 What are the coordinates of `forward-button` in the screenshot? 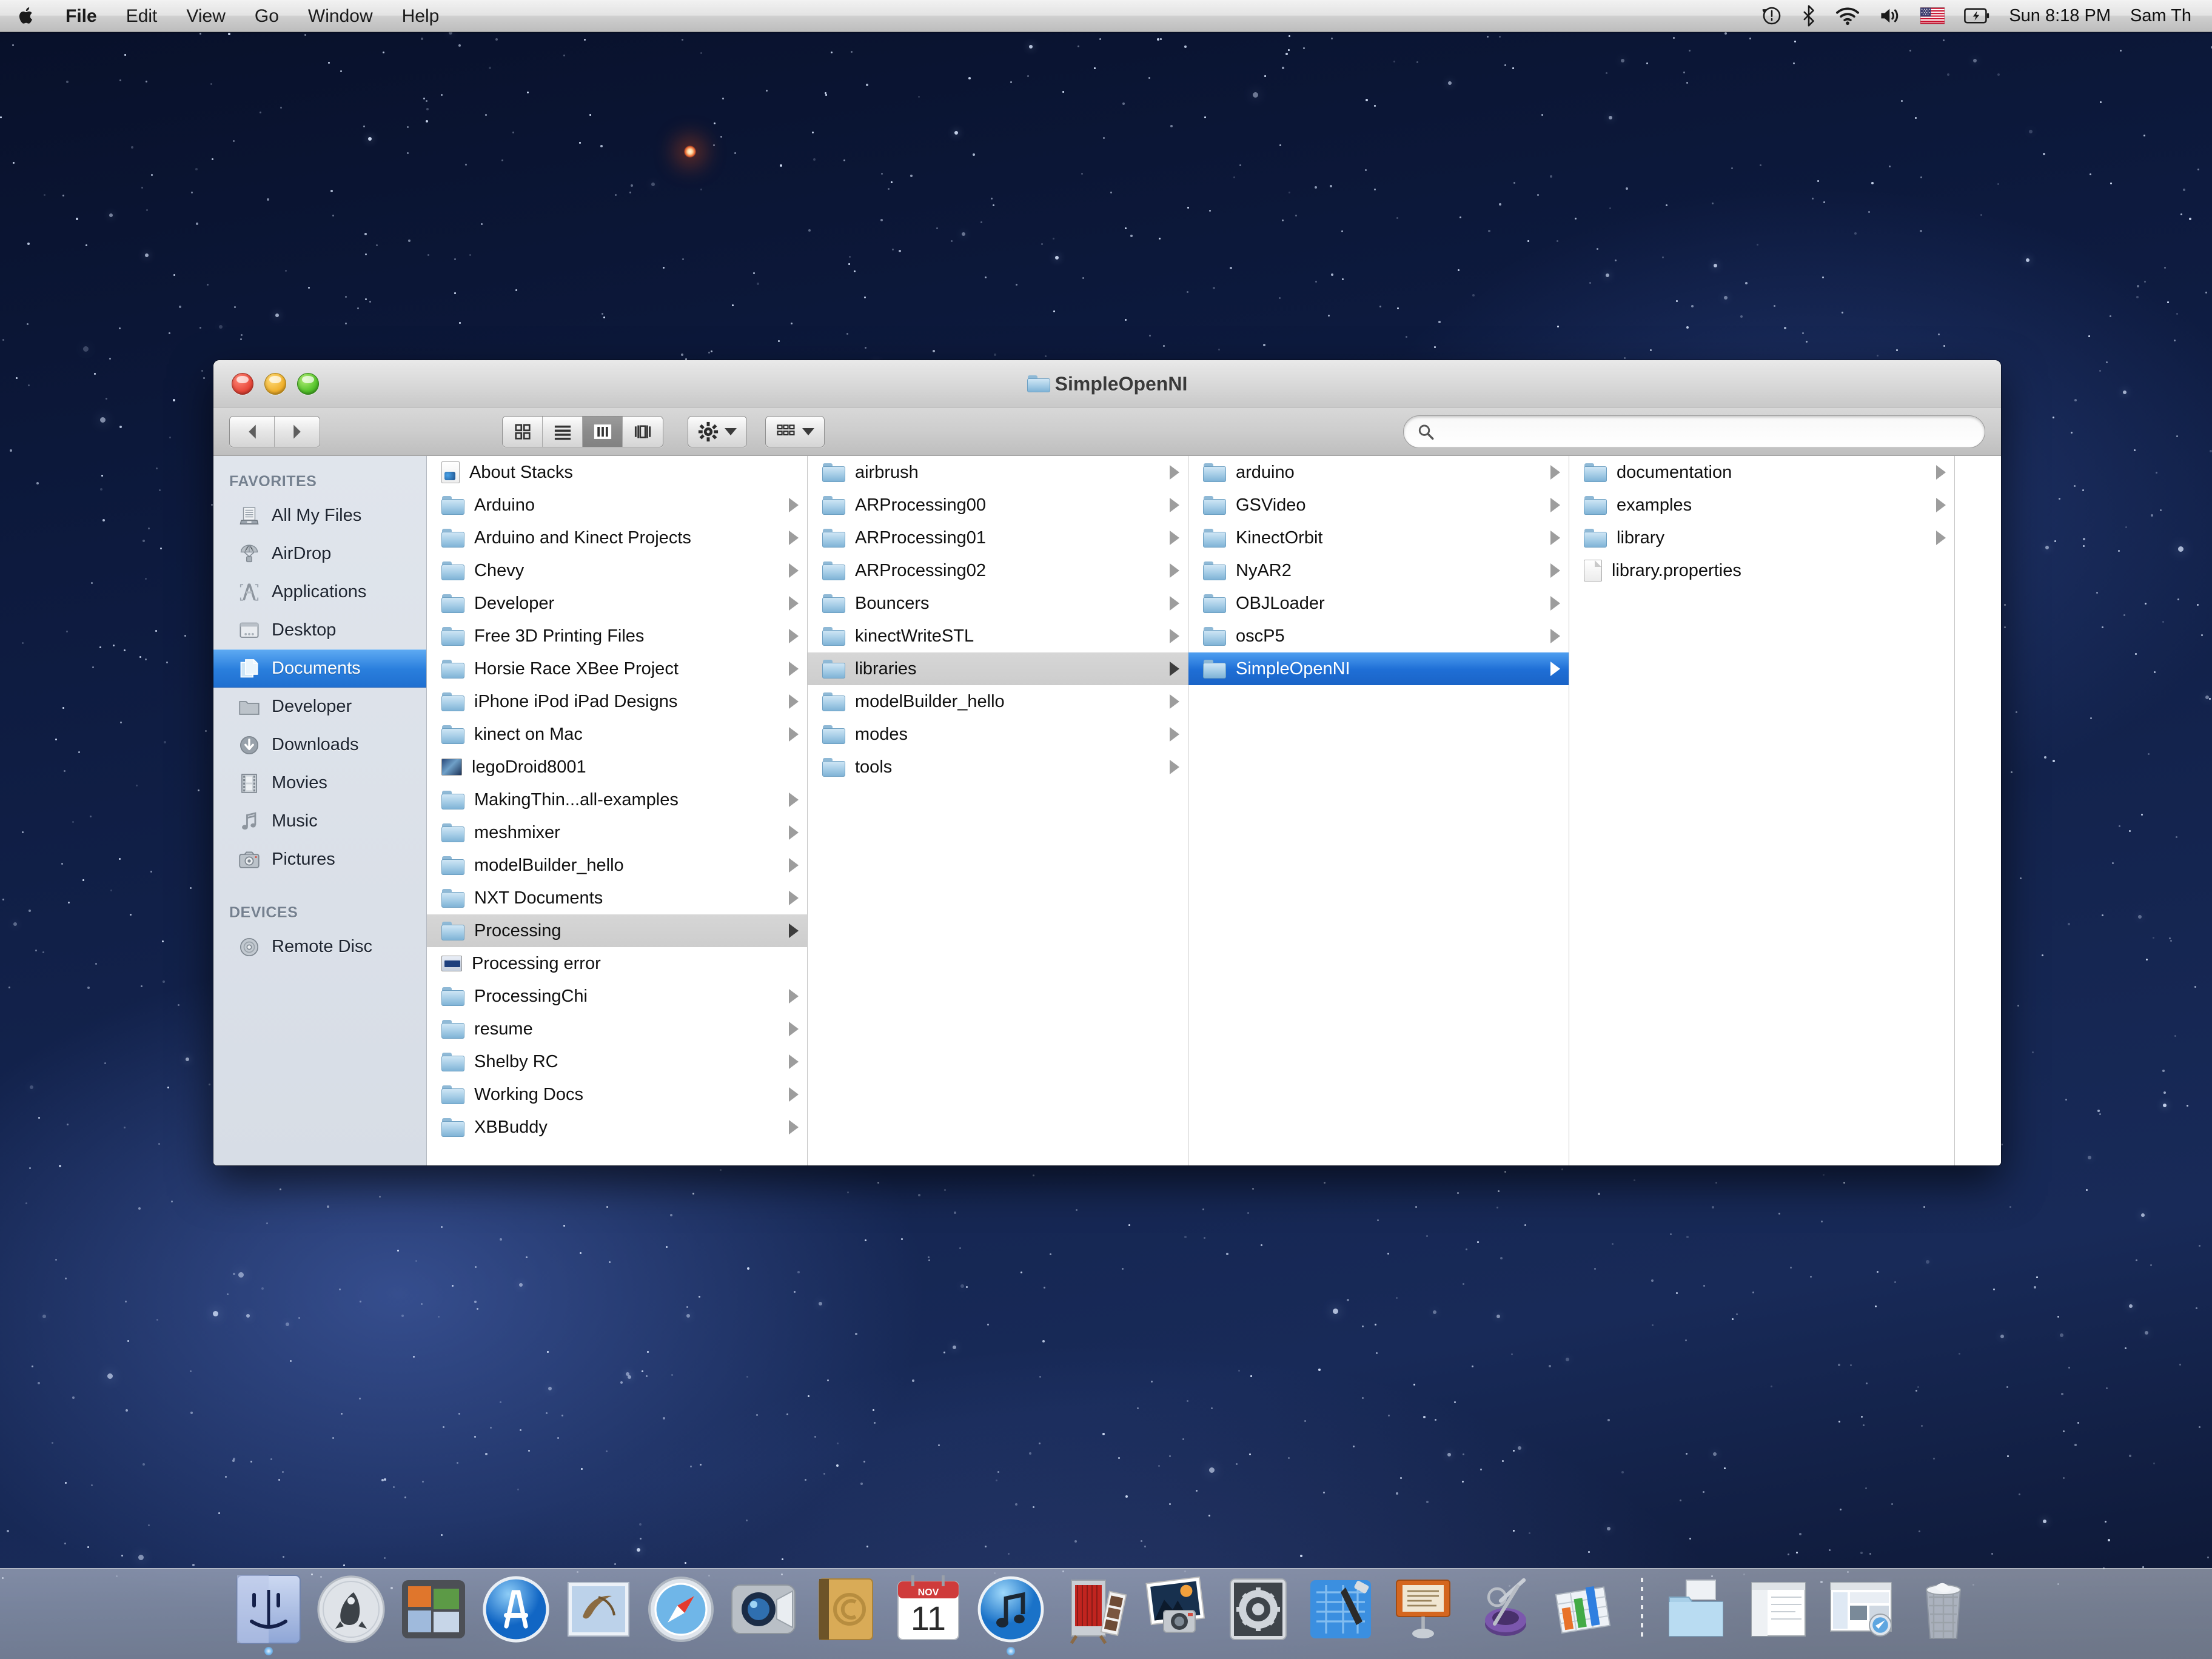 It's located at (297, 431).